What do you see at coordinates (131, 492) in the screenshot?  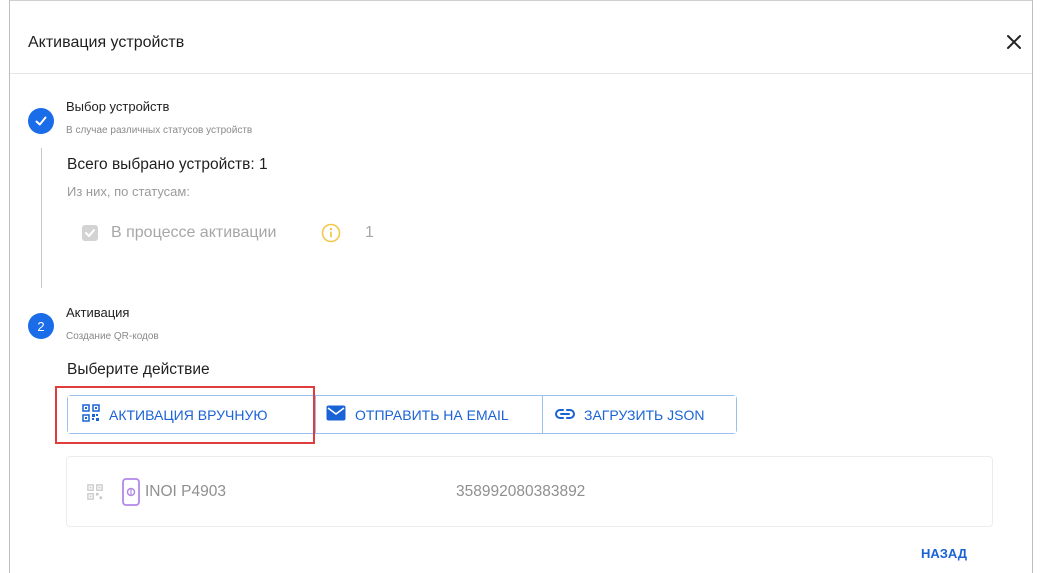 I see `phone-icon` at bounding box center [131, 492].